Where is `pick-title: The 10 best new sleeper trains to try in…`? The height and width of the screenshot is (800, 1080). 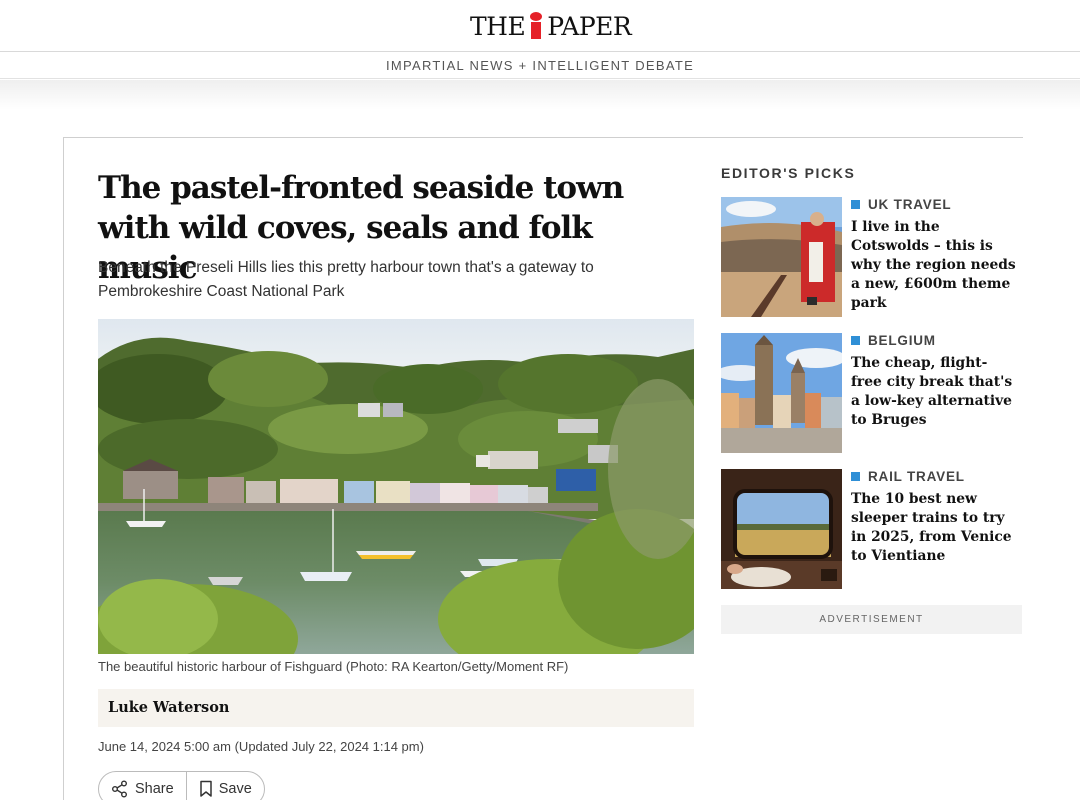 pick-title: The 10 best new sleeper trains to try in… is located at coordinates (933, 528).